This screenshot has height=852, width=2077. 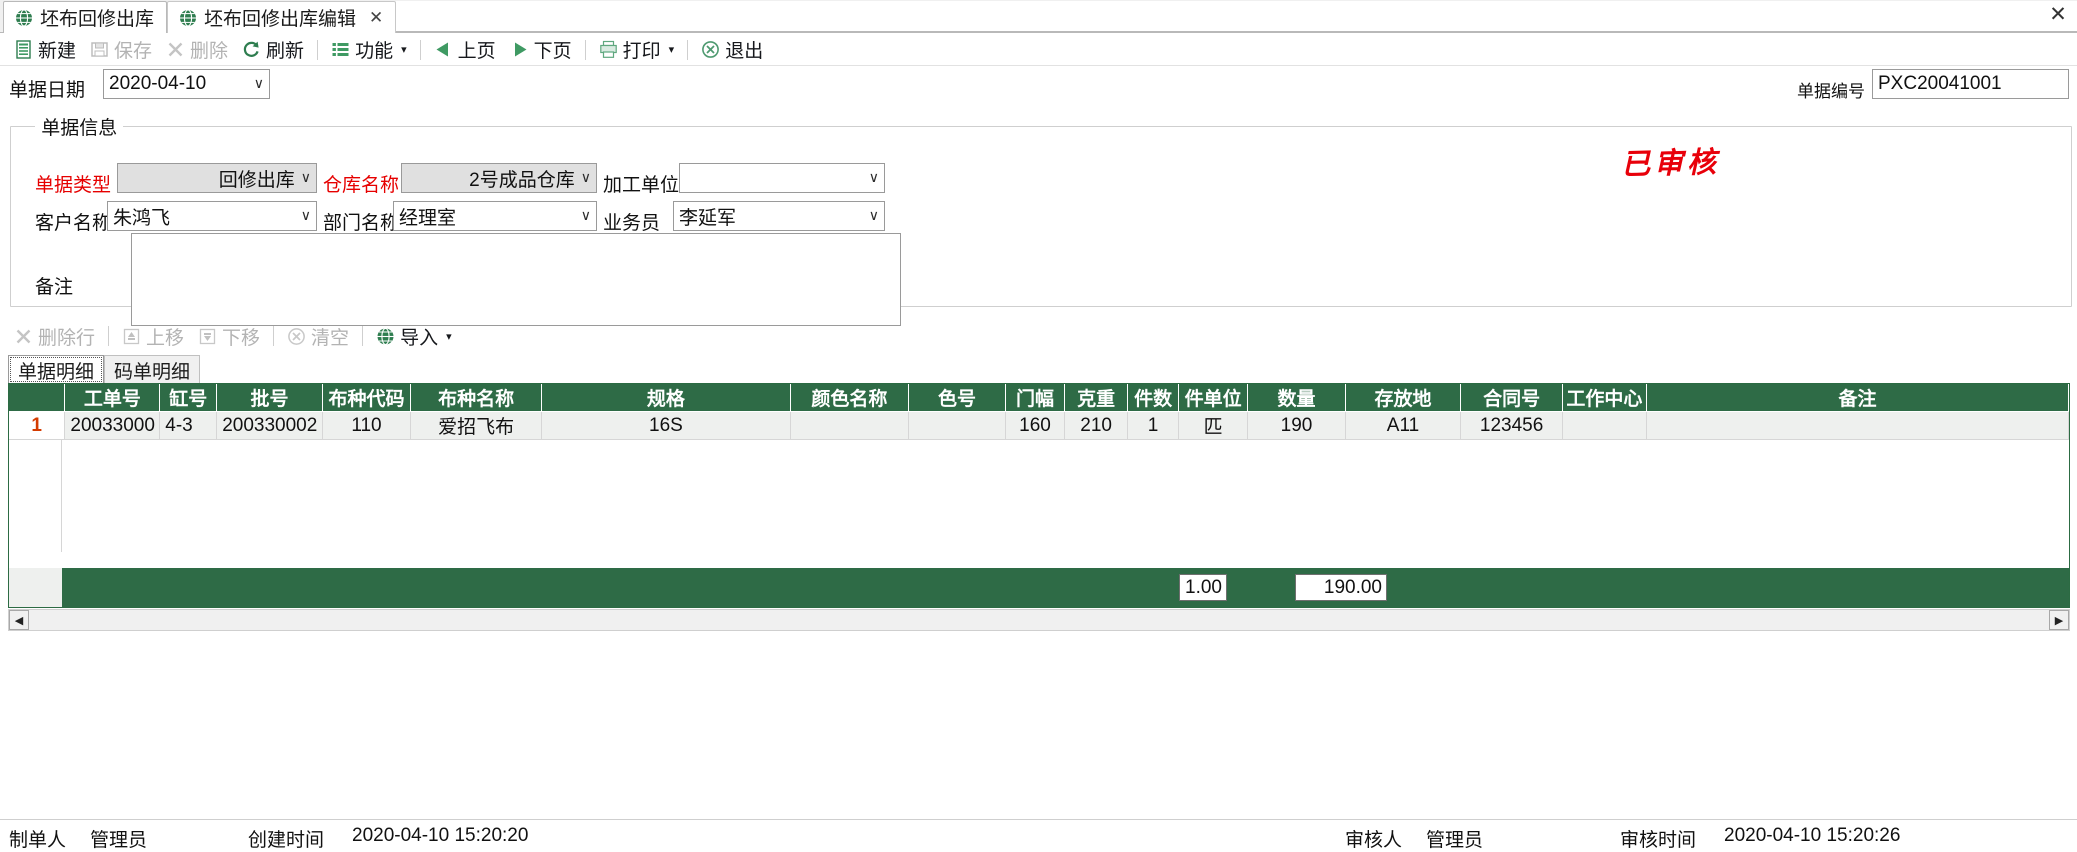 What do you see at coordinates (1213, 398) in the screenshot?
I see `grid-header-piece_unit: 件单位` at bounding box center [1213, 398].